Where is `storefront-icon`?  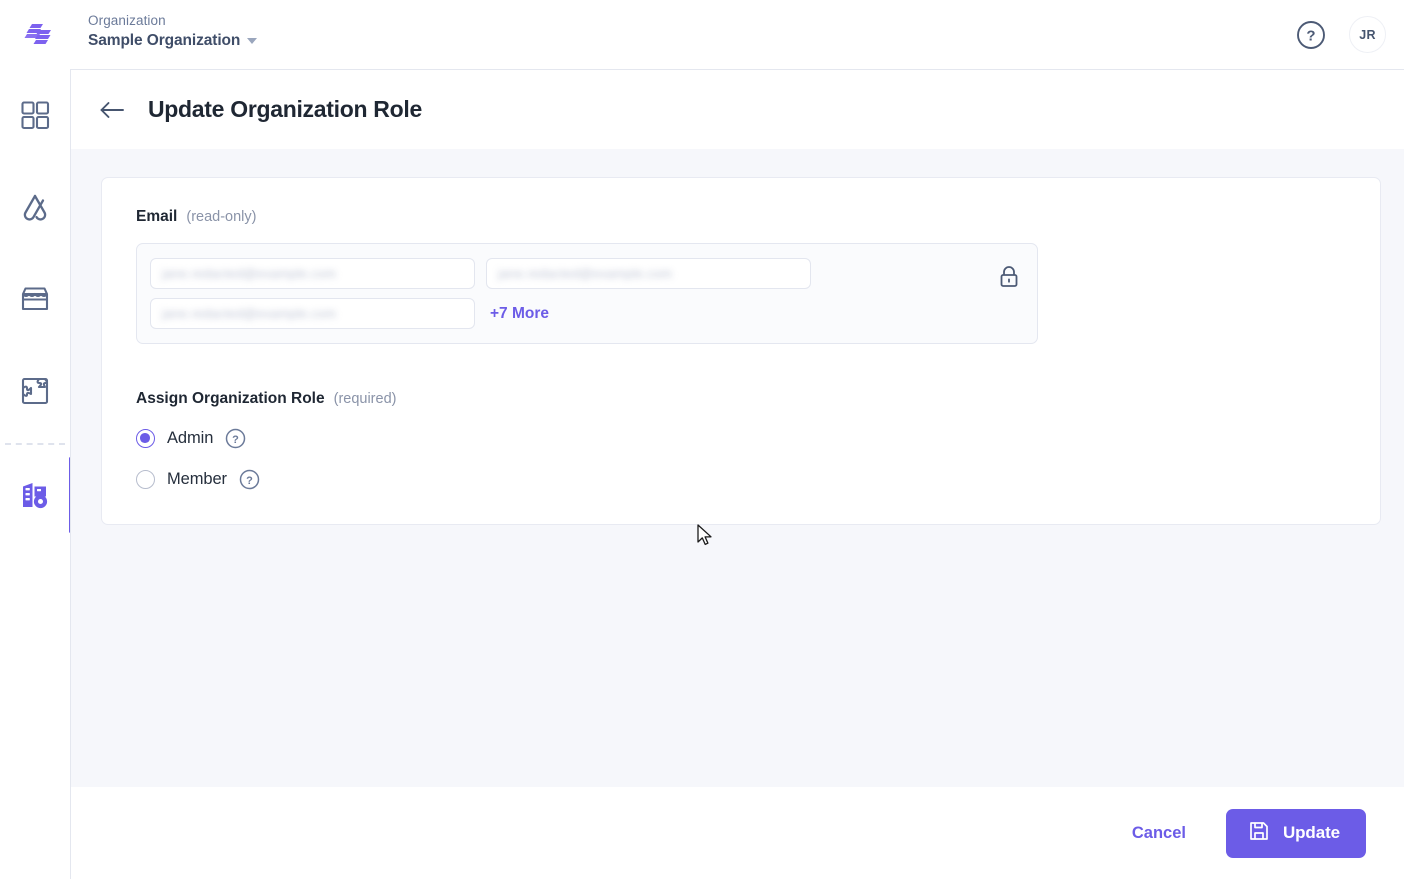 storefront-icon is located at coordinates (35, 299).